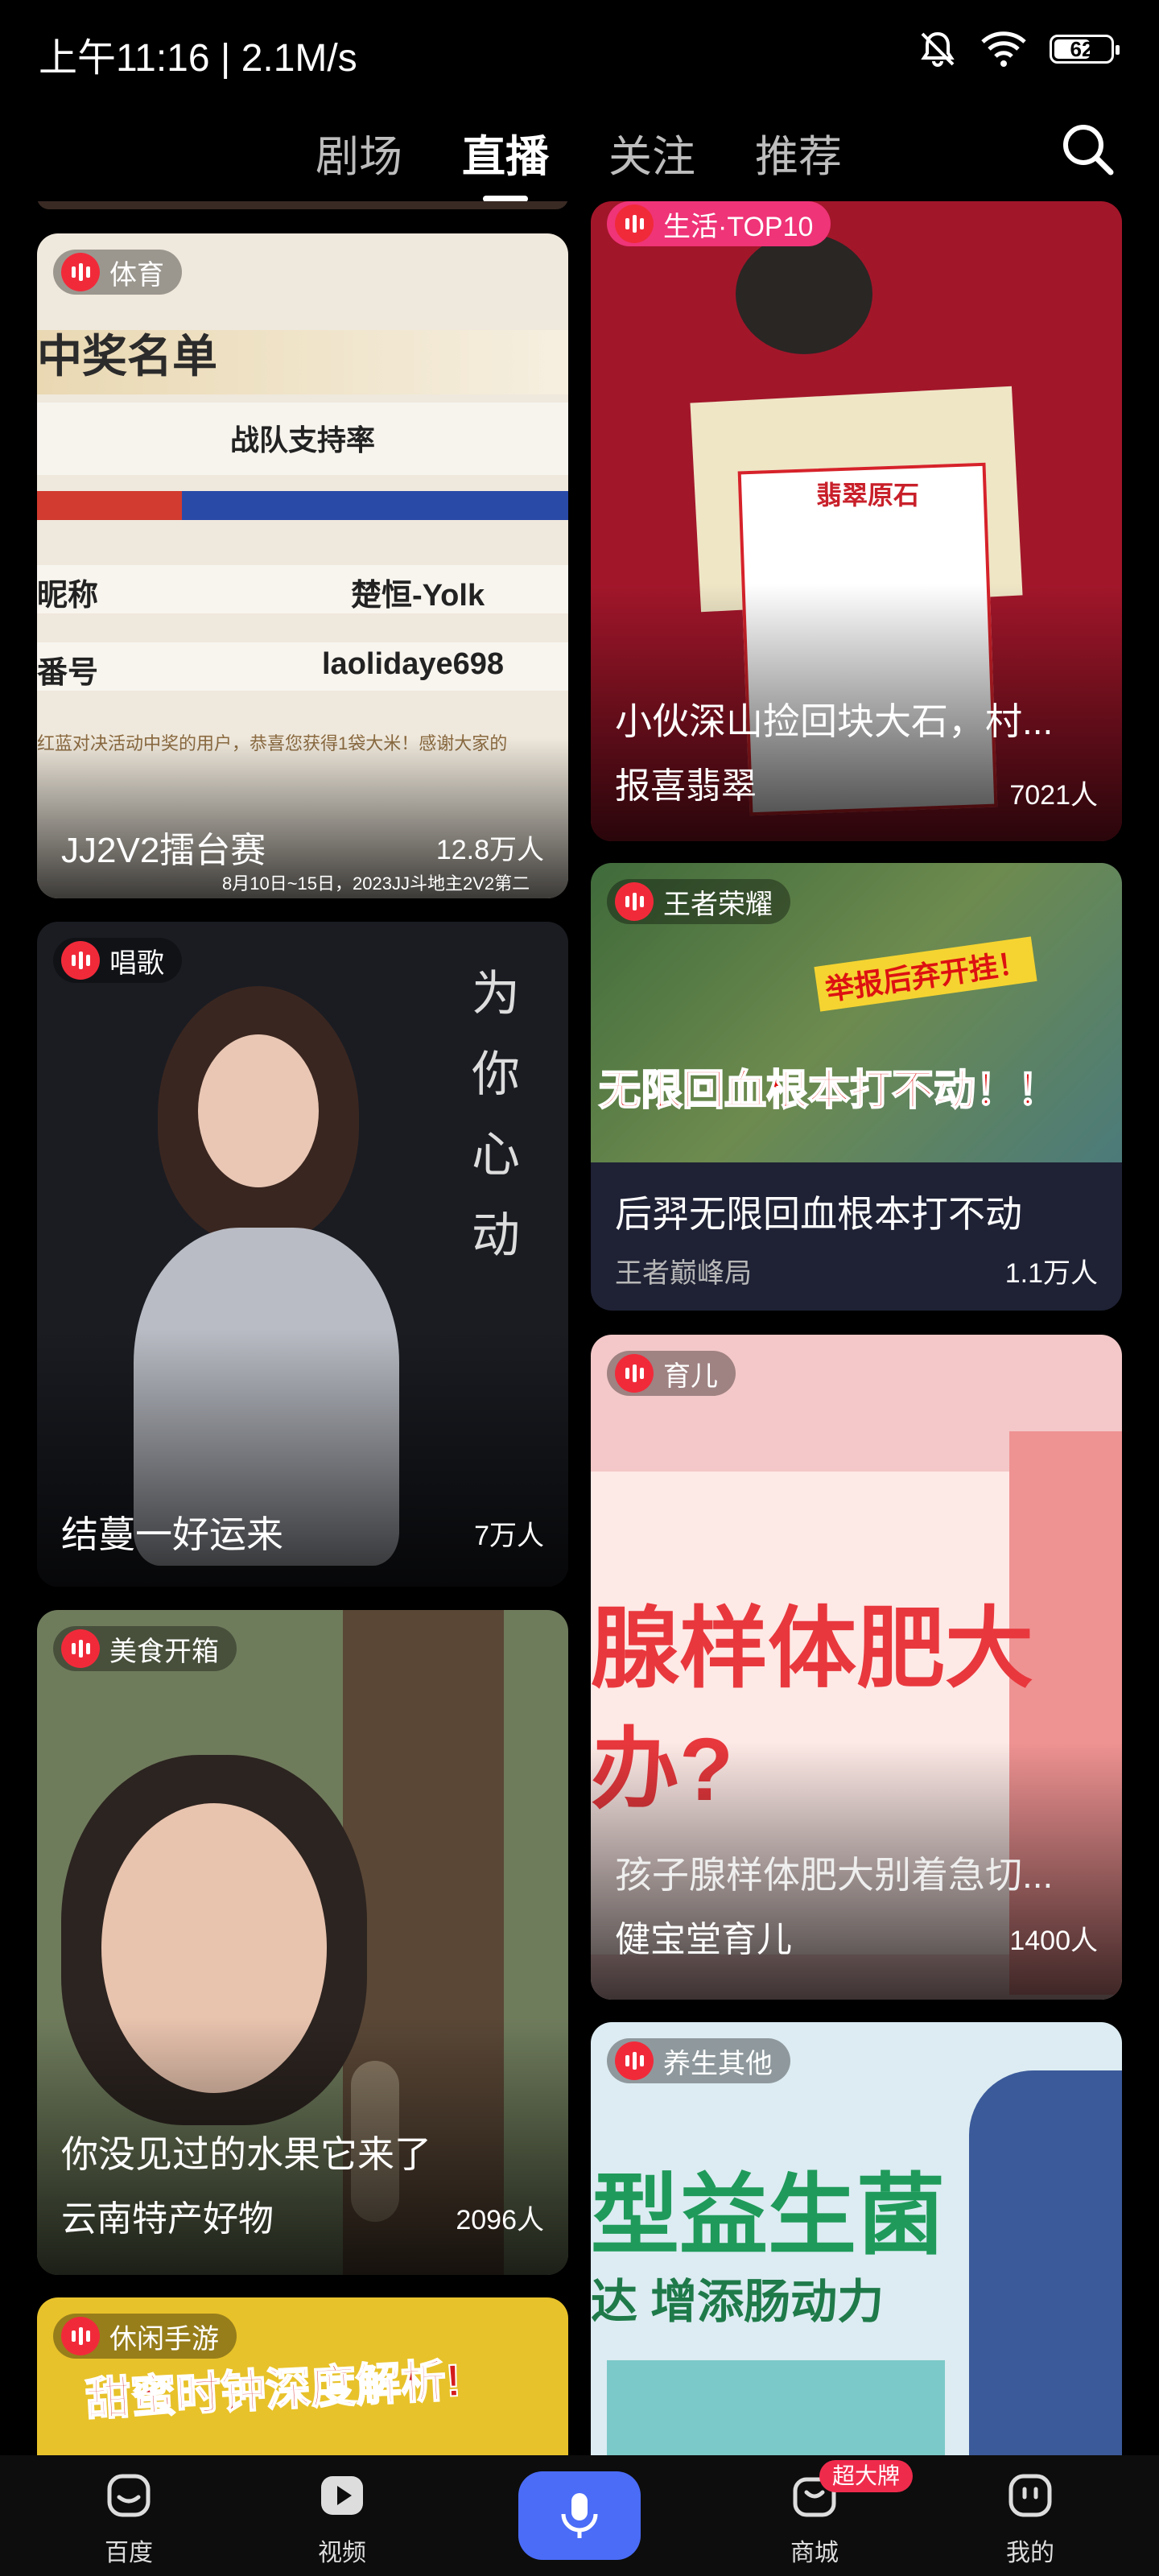  What do you see at coordinates (302, 1254) in the screenshot?
I see `live-card-singing: 为你心动 唱歌 结蔓一好运来 7万人` at bounding box center [302, 1254].